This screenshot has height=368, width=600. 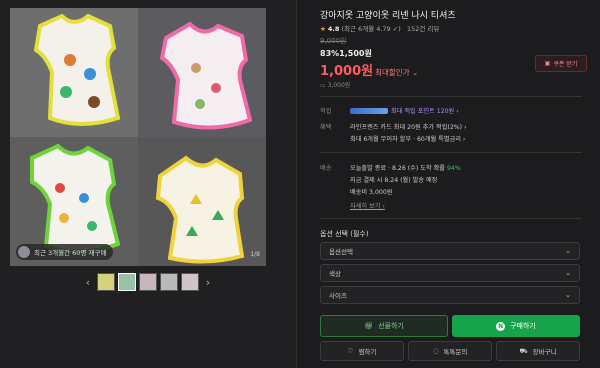 I want to click on points-text: 최대 적립 포인트 120원 ›, so click(x=425, y=111).